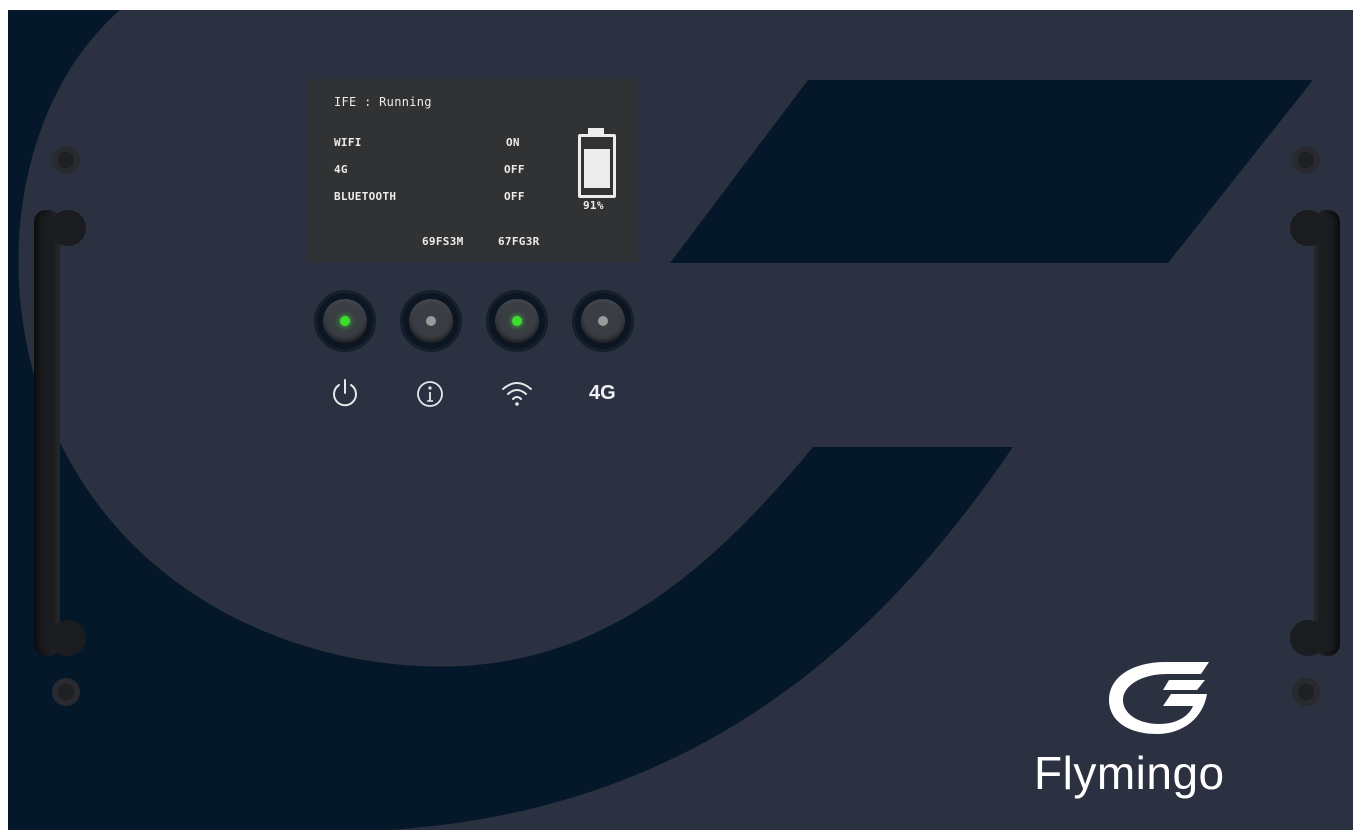 The width and height of the screenshot is (1361, 834). What do you see at coordinates (1308, 228) in the screenshot?
I see `right-handle-mount-top` at bounding box center [1308, 228].